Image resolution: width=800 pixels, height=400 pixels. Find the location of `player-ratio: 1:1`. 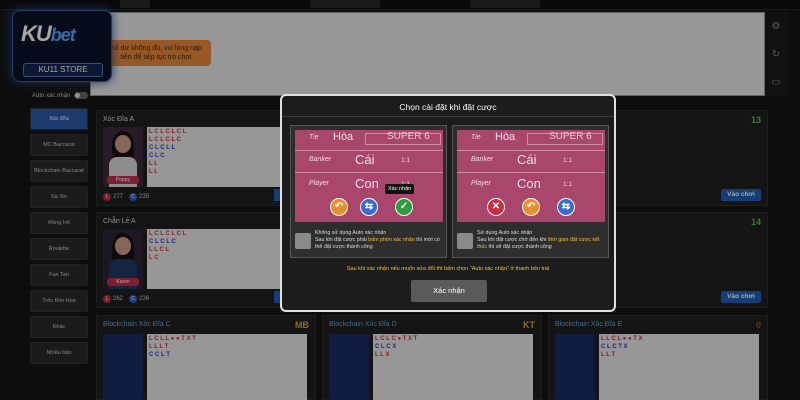

player-ratio: 1:1 is located at coordinates (568, 184).